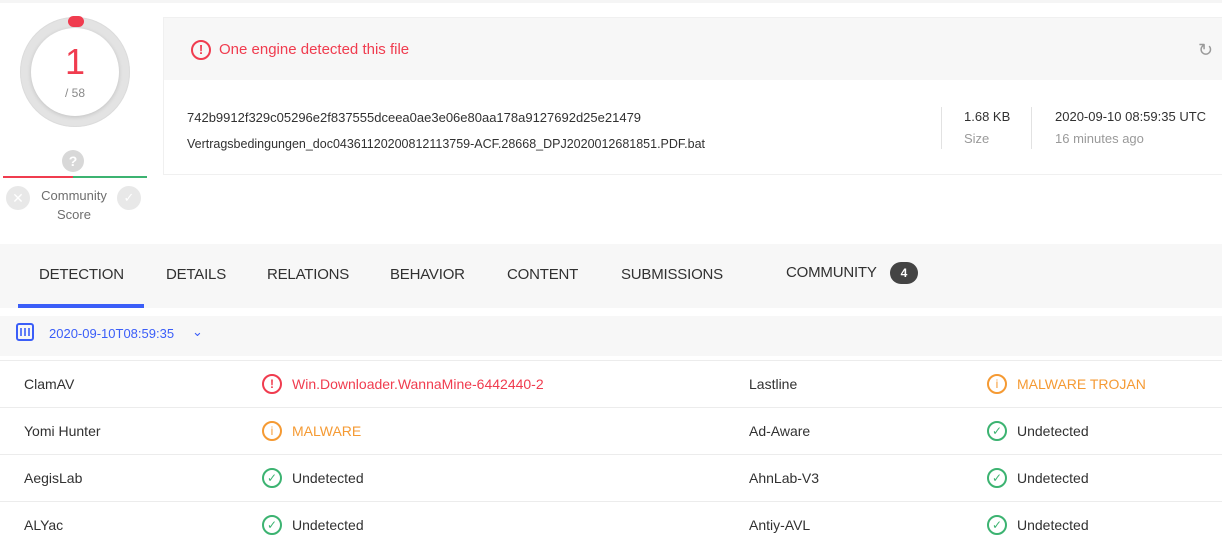 Image resolution: width=1222 pixels, height=548 pixels. Describe the element at coordinates (611, 1) in the screenshot. I see `top-divider` at that location.